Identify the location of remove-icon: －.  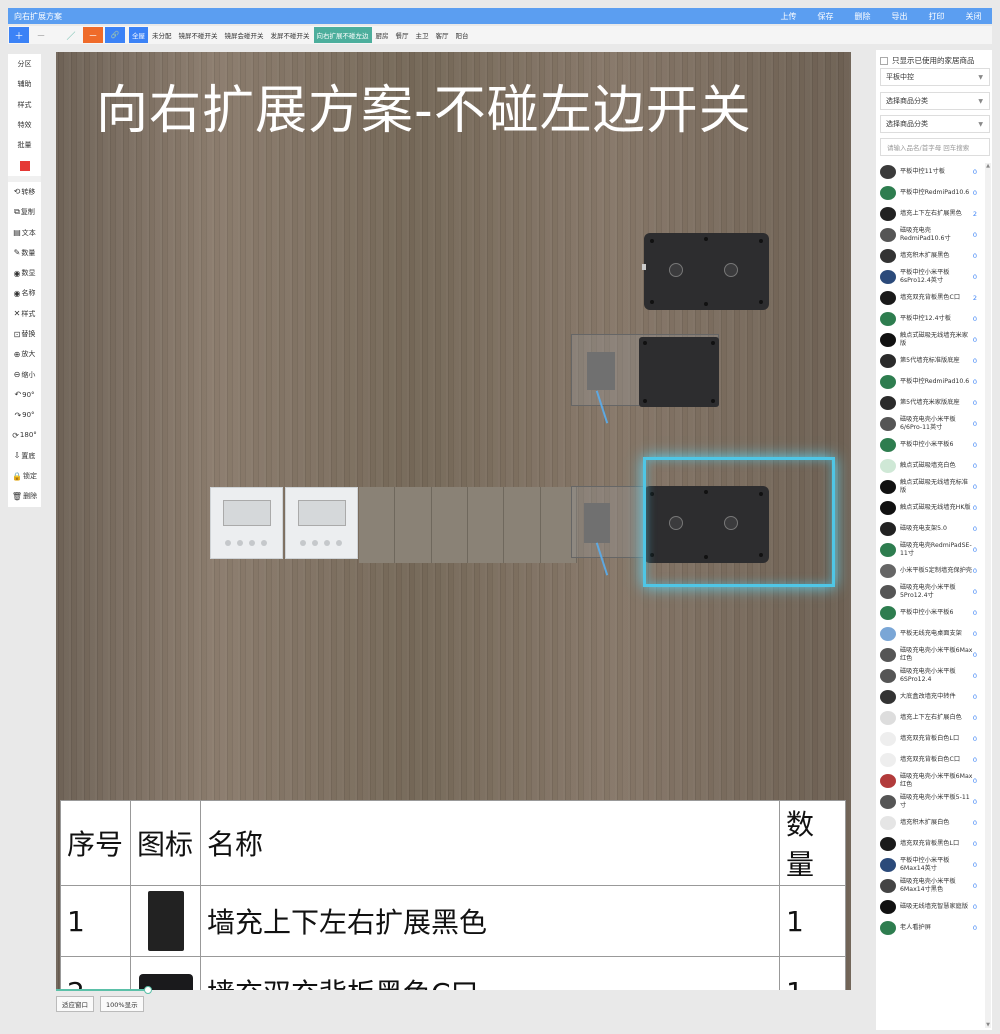
(93, 35).